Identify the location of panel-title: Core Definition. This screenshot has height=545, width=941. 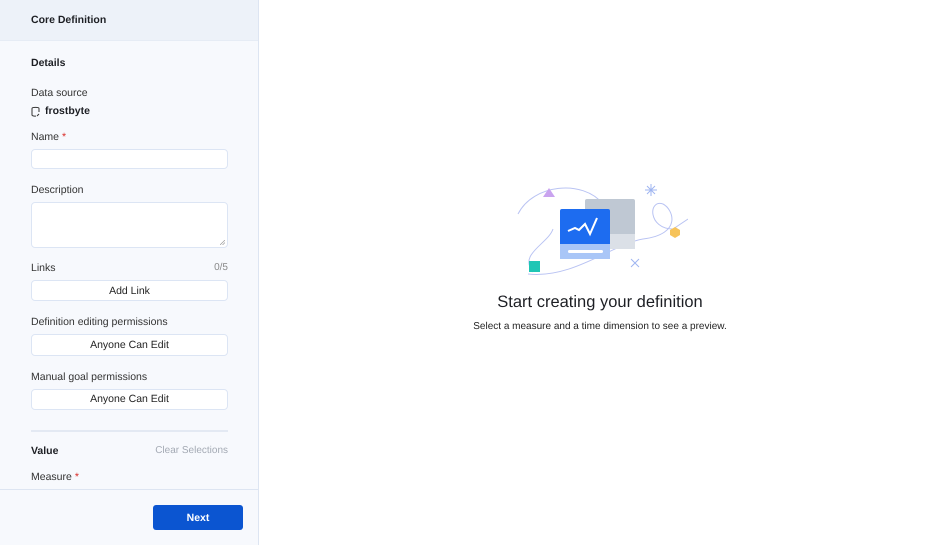
(68, 20).